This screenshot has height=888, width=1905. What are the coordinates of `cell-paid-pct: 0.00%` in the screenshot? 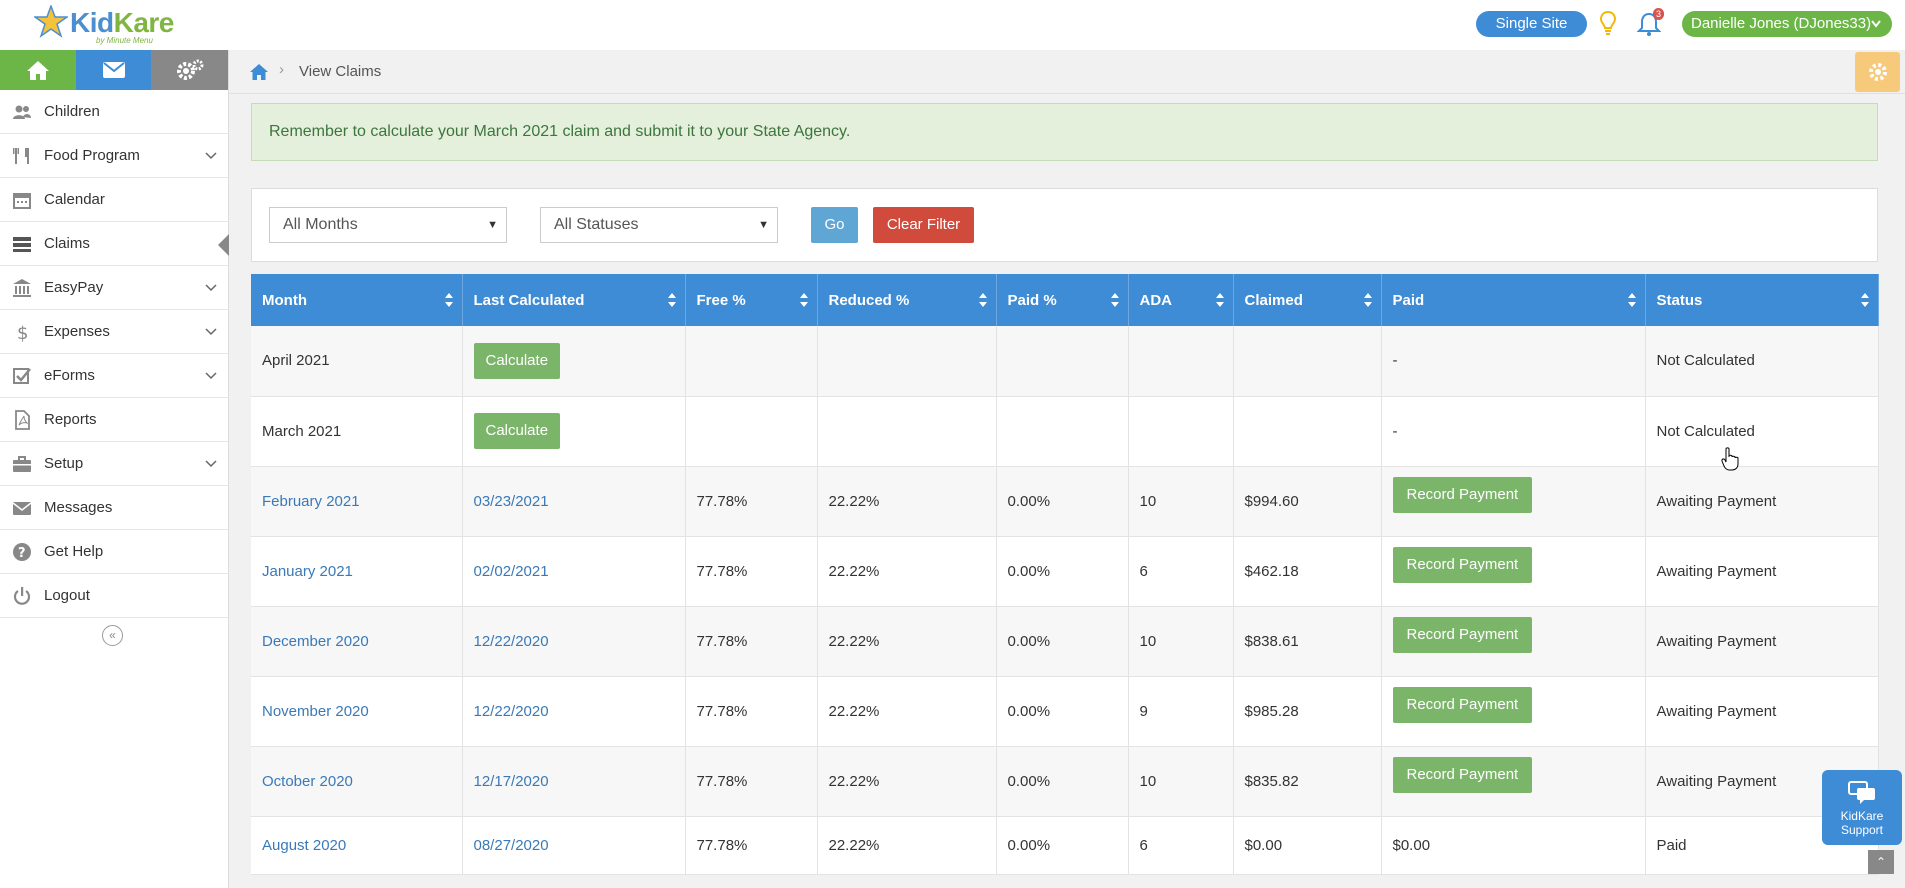 It's located at (1062, 711).